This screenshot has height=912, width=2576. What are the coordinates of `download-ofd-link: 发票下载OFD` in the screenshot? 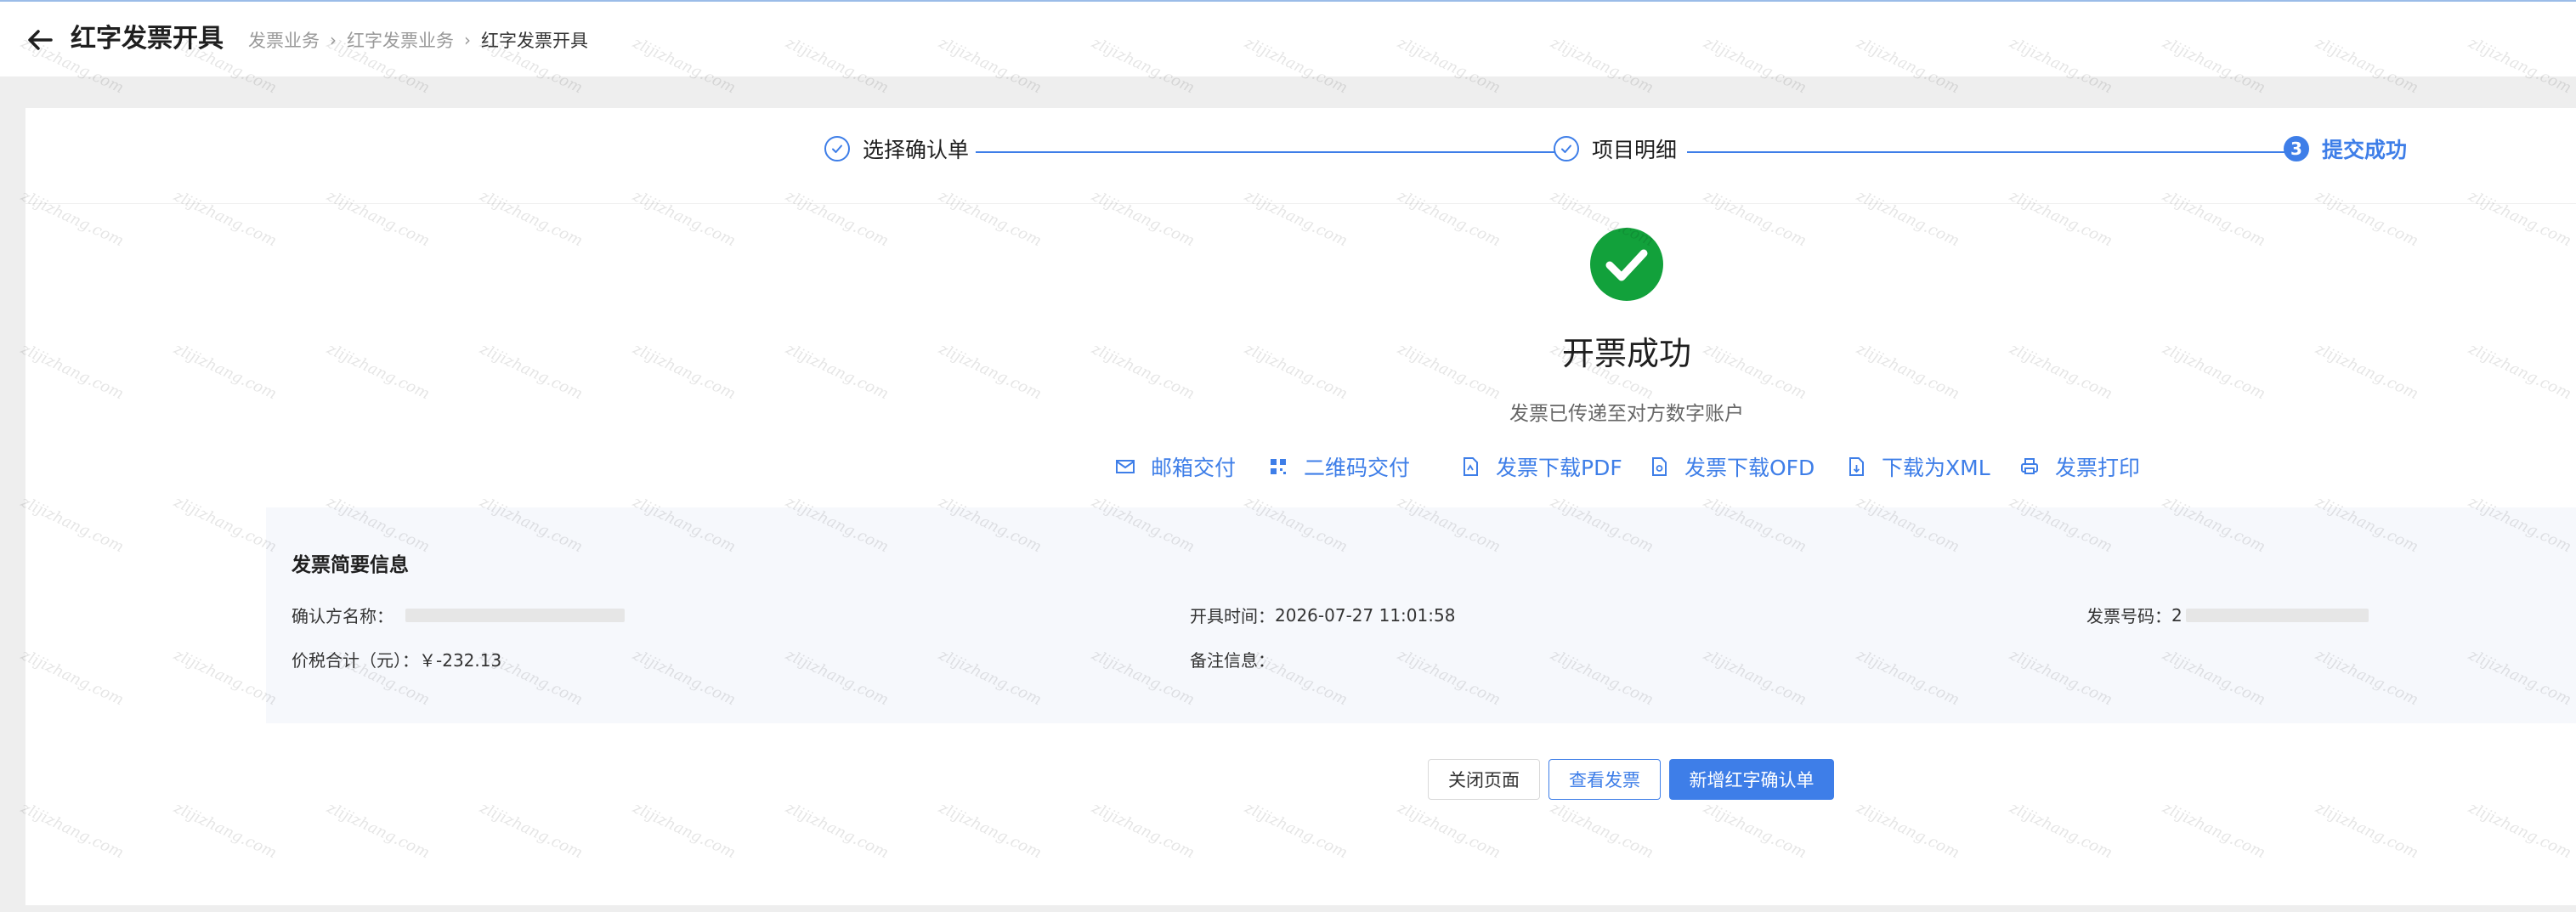 It's located at (1732, 467).